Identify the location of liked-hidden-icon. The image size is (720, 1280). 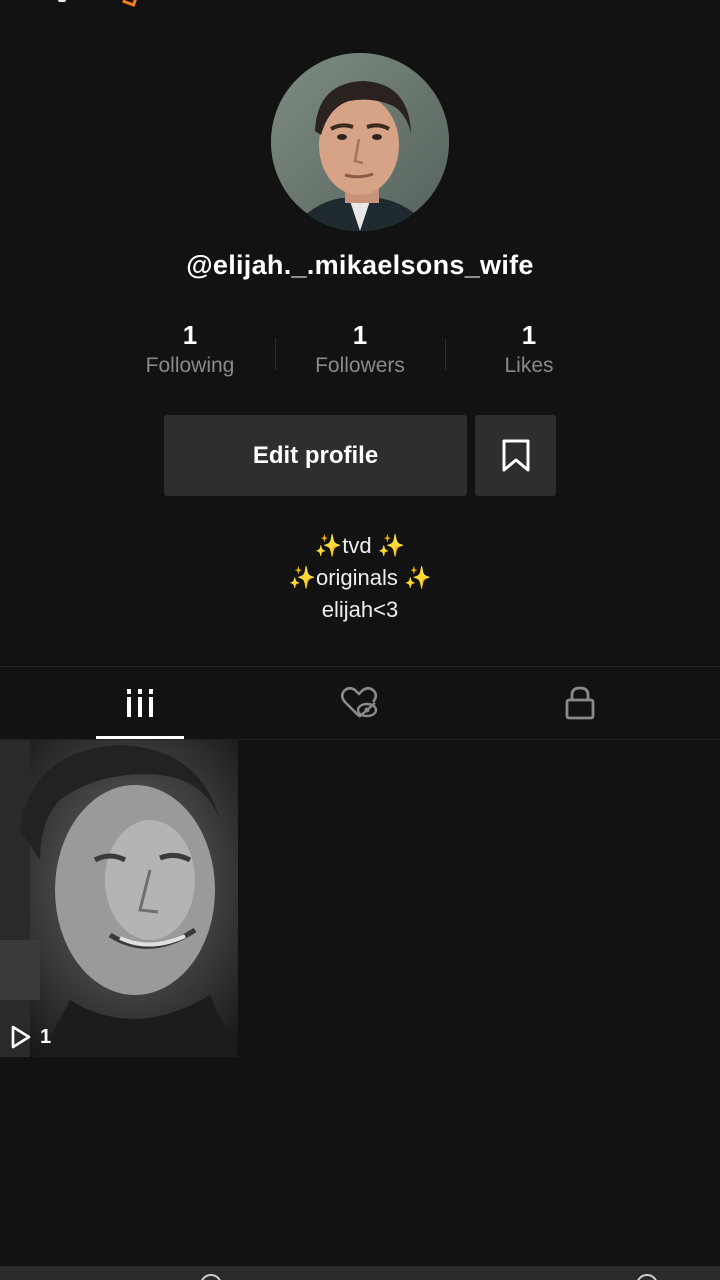
(359, 702).